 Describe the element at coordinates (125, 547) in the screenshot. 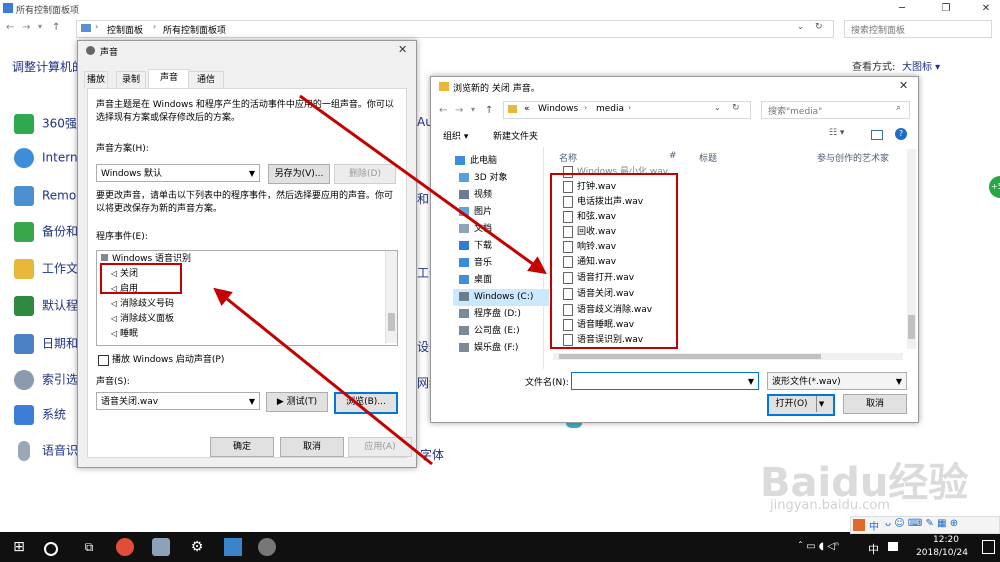

I see `chrome-icon` at that location.